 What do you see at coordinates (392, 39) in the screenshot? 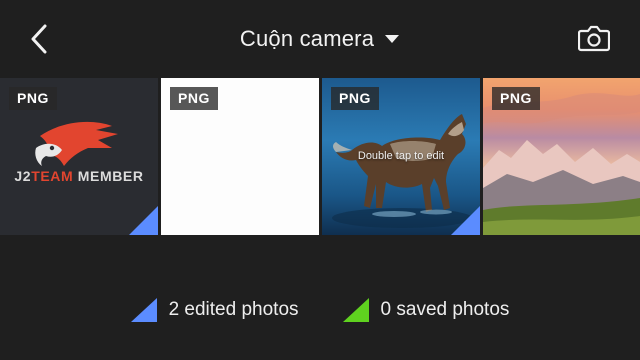
I see `caret-down-icon` at bounding box center [392, 39].